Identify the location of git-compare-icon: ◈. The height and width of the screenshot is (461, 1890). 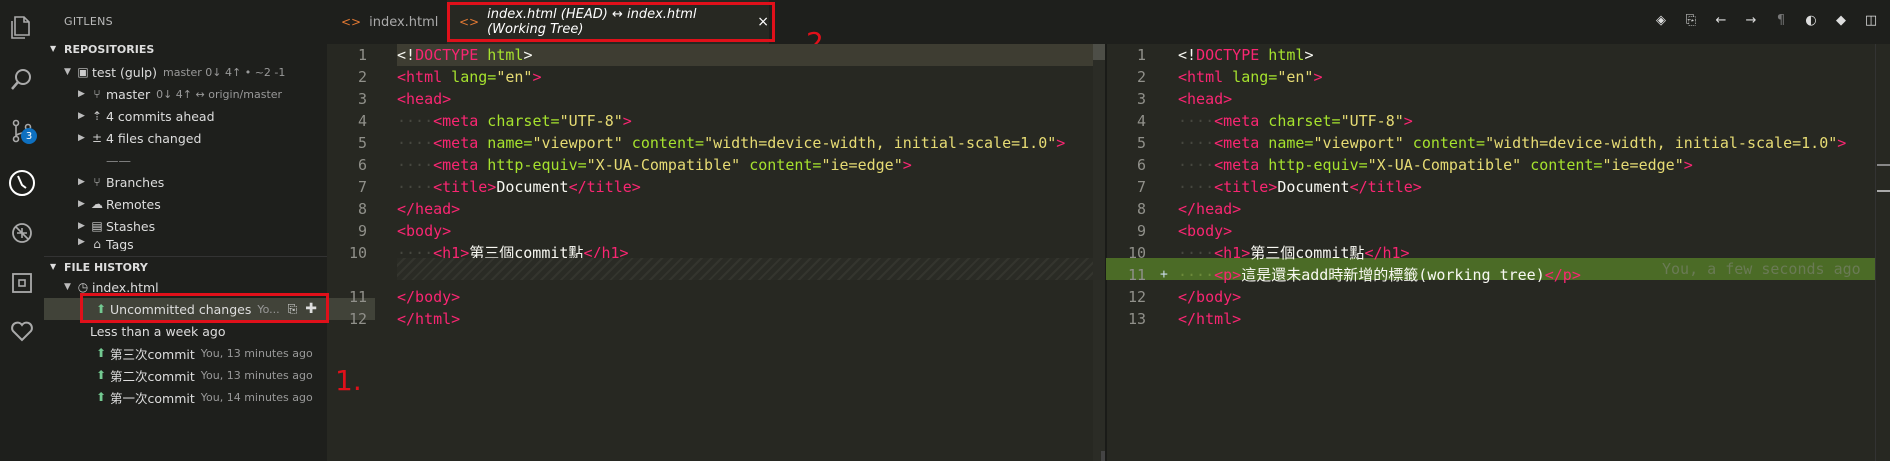
(1661, 21).